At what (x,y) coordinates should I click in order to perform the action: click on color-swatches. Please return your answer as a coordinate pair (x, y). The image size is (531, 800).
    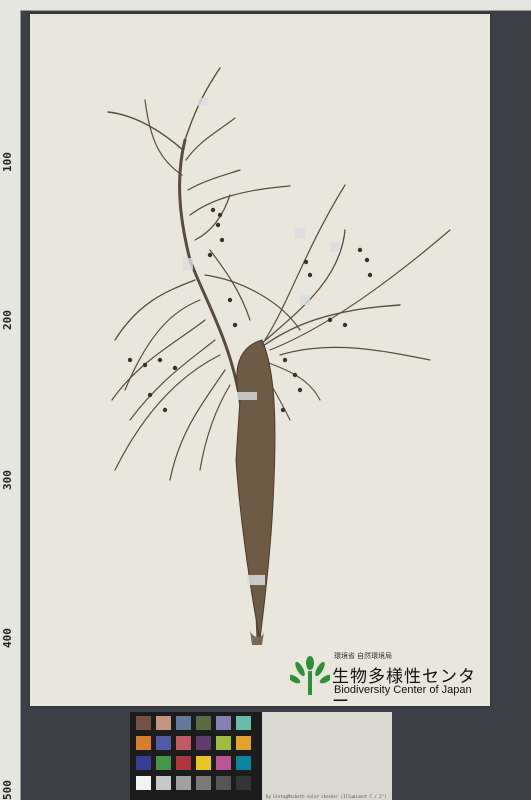
    Looking at the image, I should click on (196, 756).